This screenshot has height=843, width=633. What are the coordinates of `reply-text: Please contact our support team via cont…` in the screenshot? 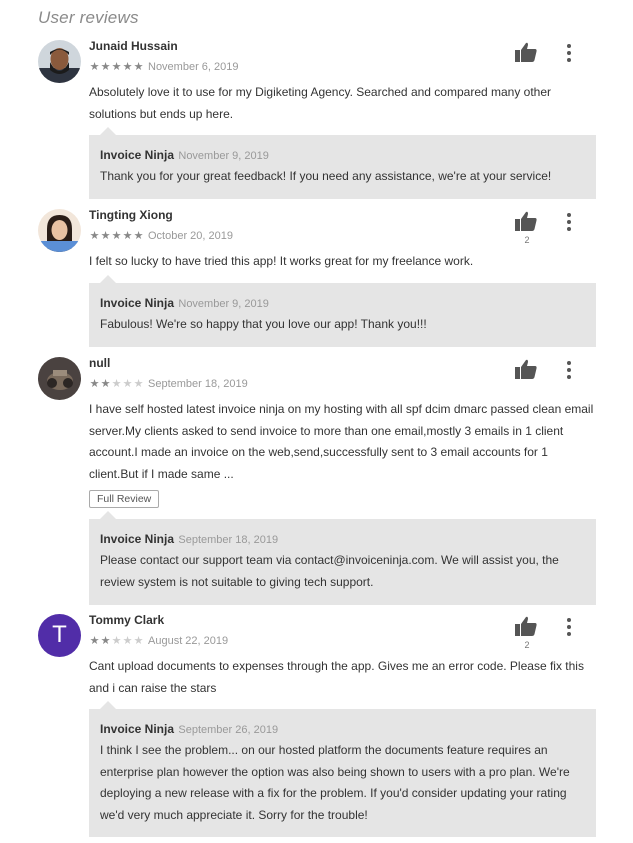 It's located at (329, 571).